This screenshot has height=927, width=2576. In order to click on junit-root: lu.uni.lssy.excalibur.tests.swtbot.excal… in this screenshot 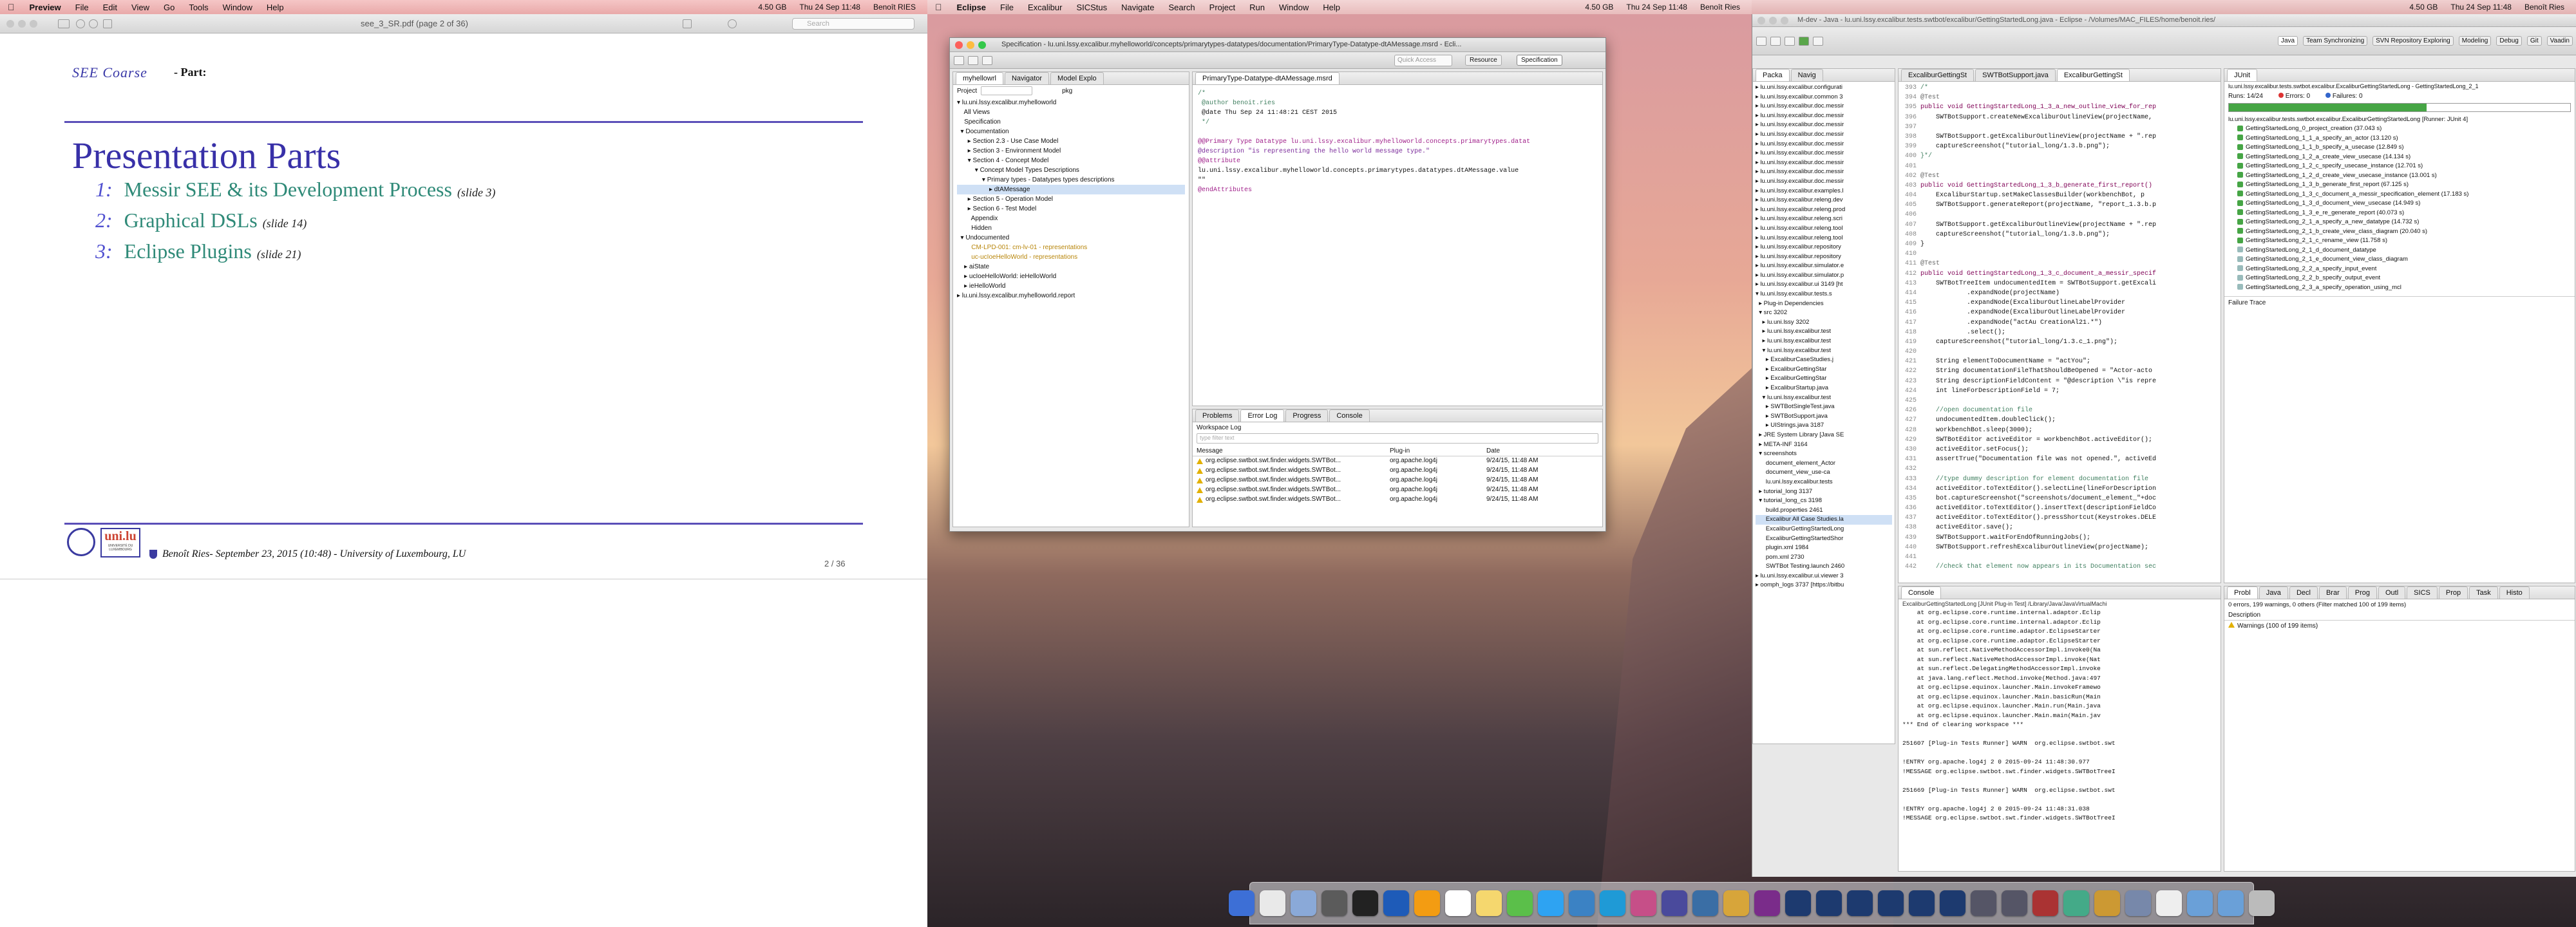, I will do `click(2399, 118)`.